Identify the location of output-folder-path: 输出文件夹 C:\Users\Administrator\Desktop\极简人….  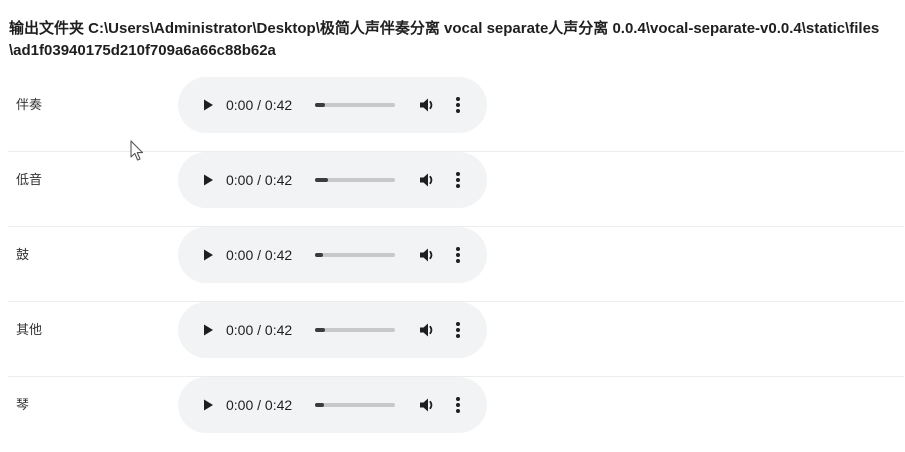
(444, 39).